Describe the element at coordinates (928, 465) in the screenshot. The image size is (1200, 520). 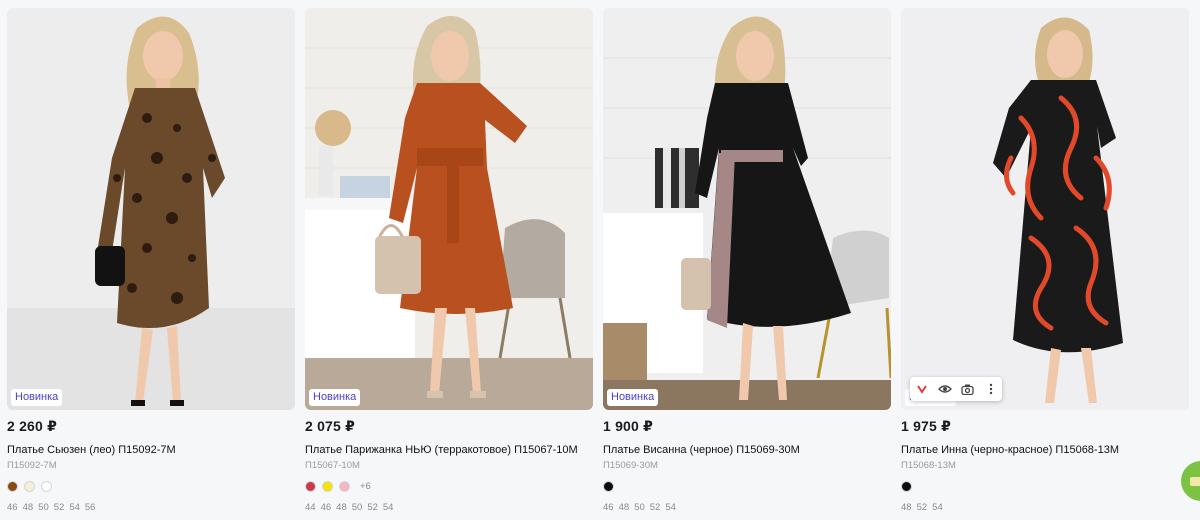
I see `product-sku: П15068-13М` at that location.